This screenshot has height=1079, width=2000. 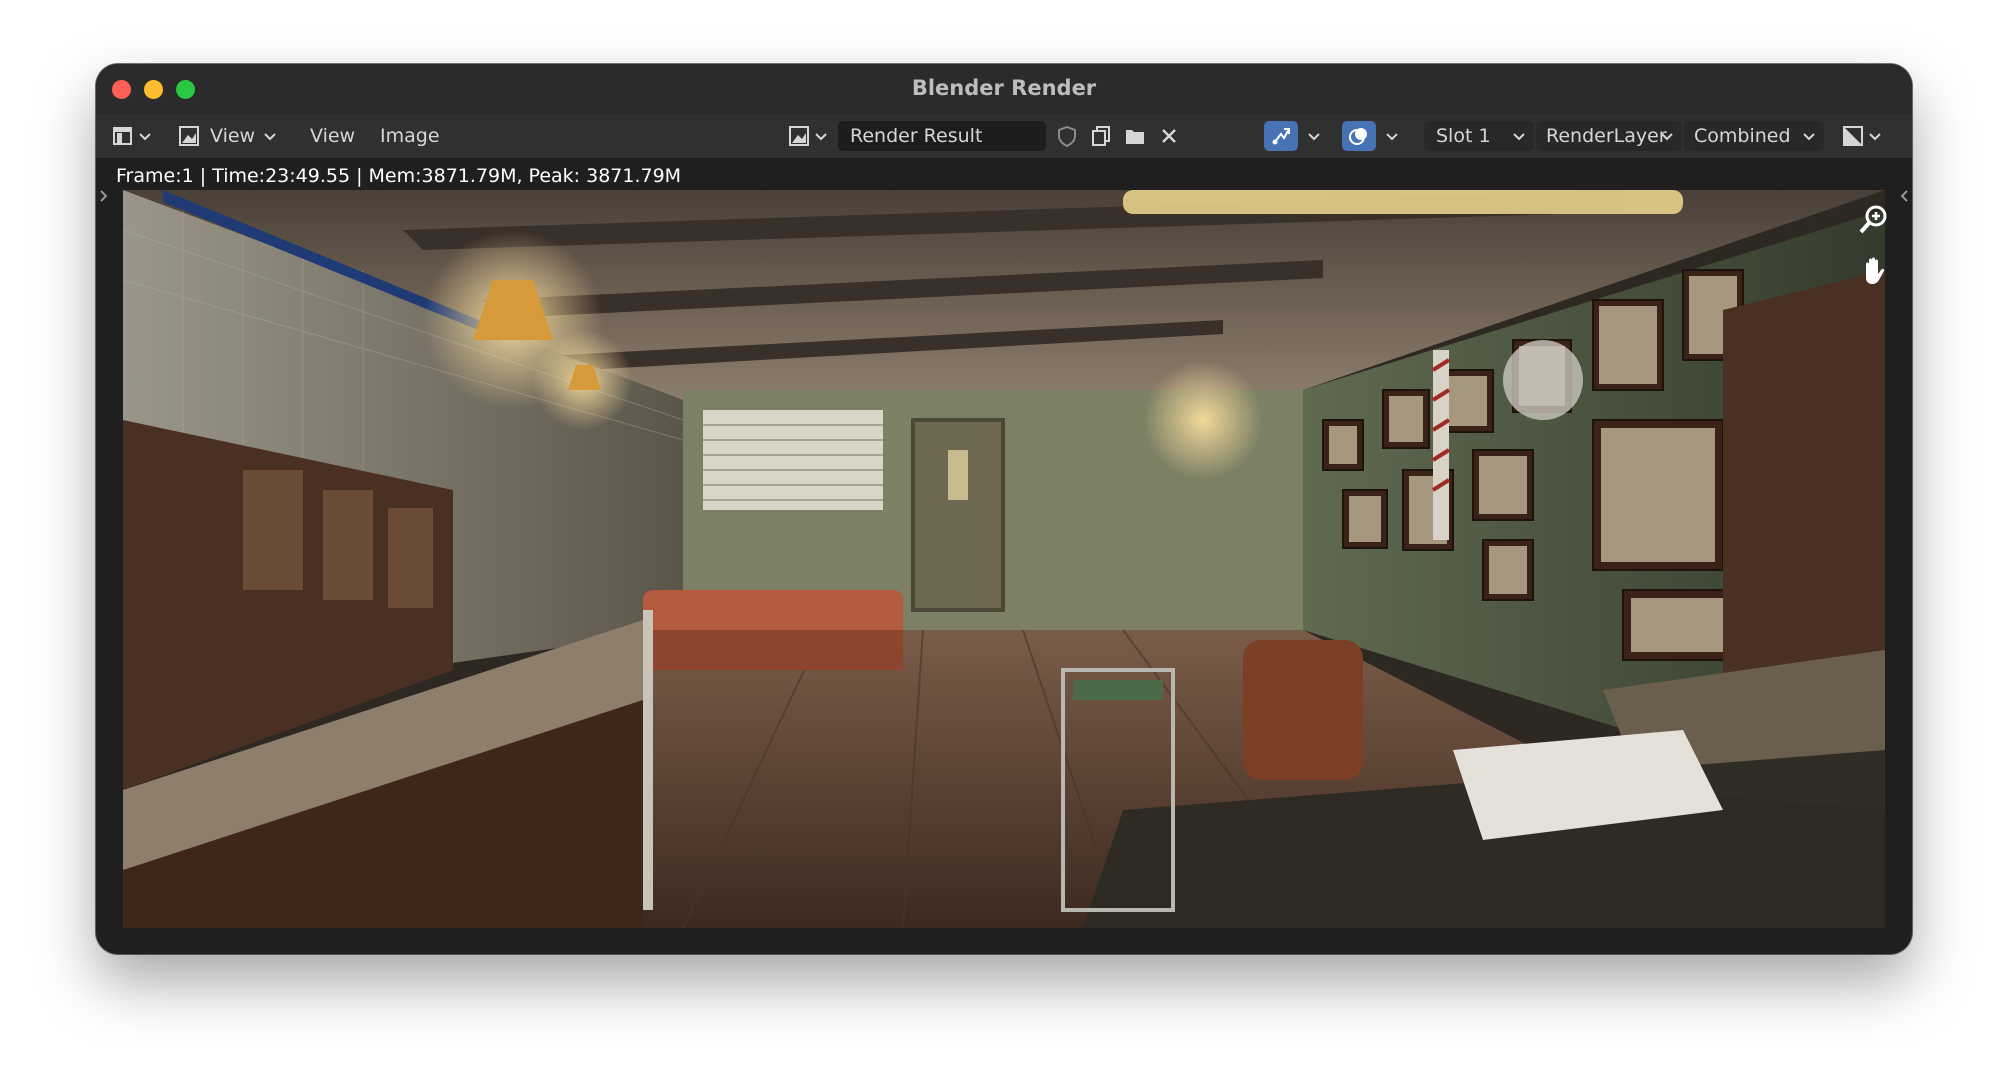 I want to click on chevron-right-icon, so click(x=104, y=196).